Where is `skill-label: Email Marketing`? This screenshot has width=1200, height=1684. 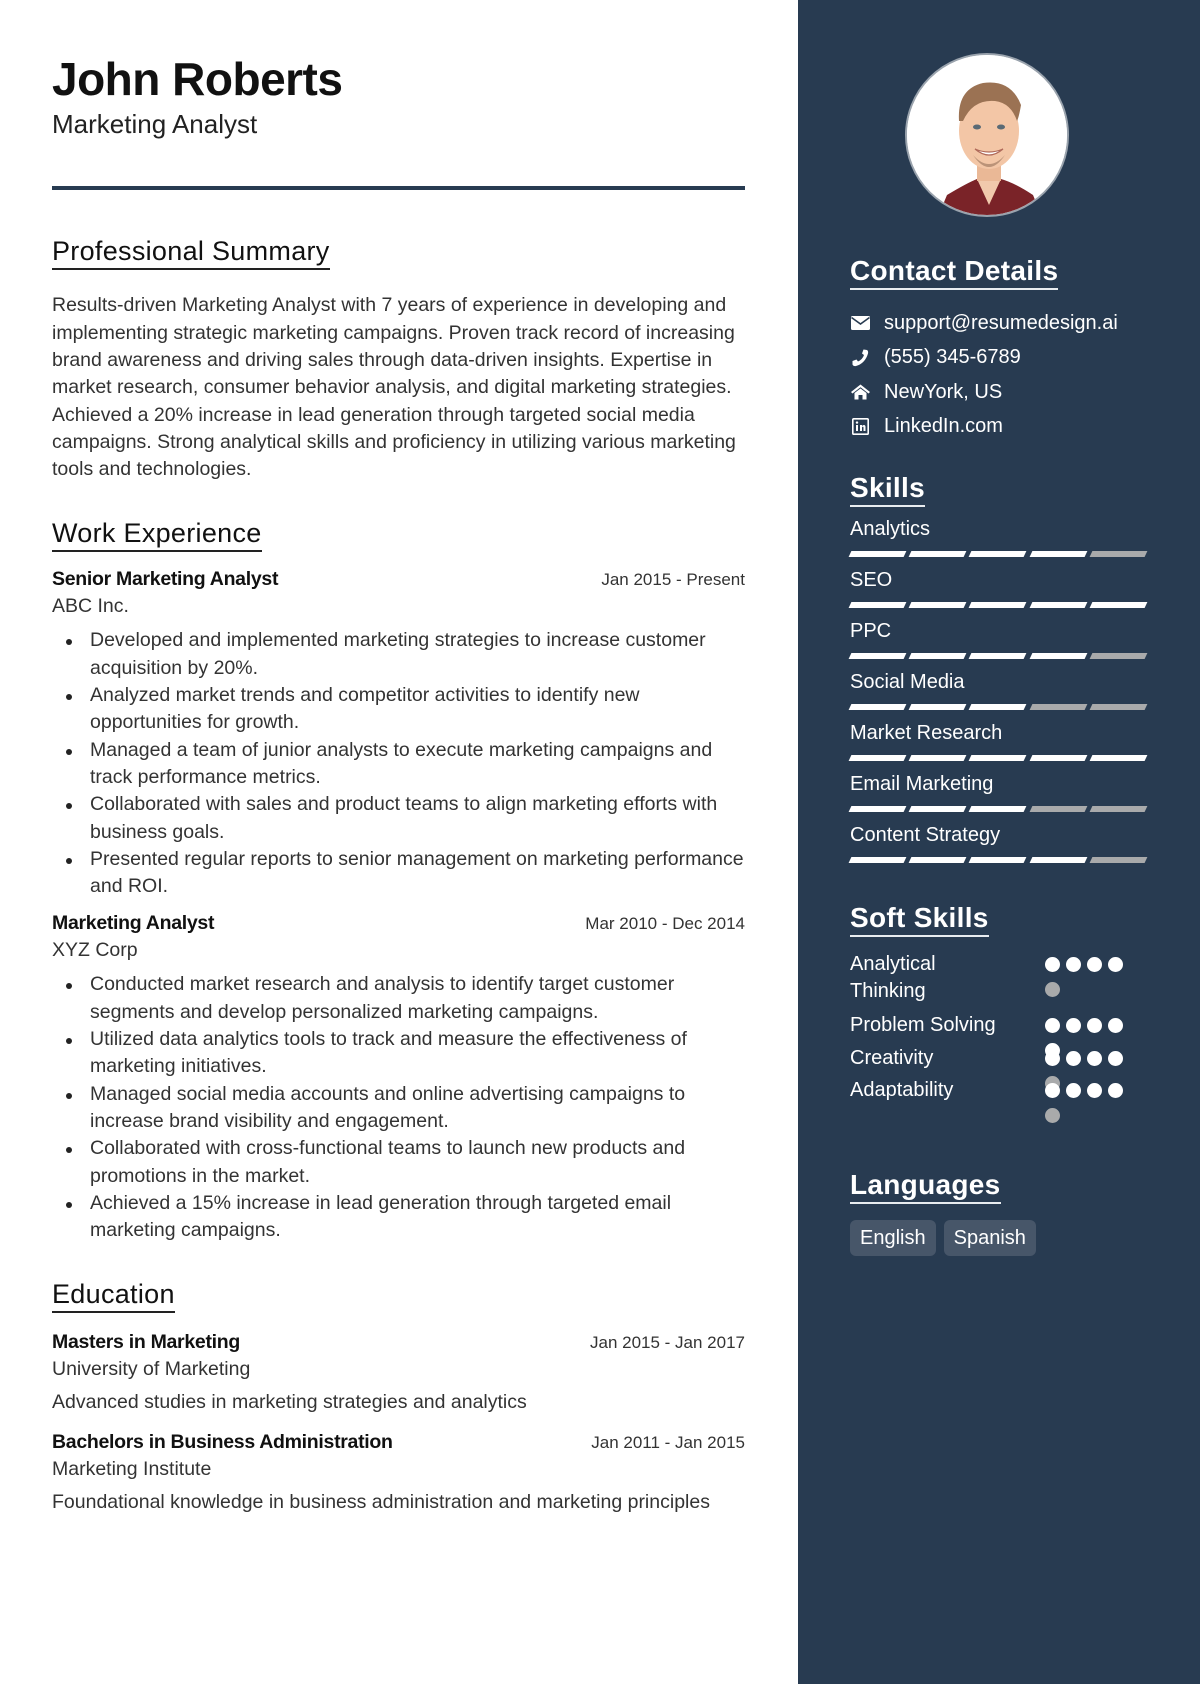 skill-label: Email Marketing is located at coordinates (922, 784).